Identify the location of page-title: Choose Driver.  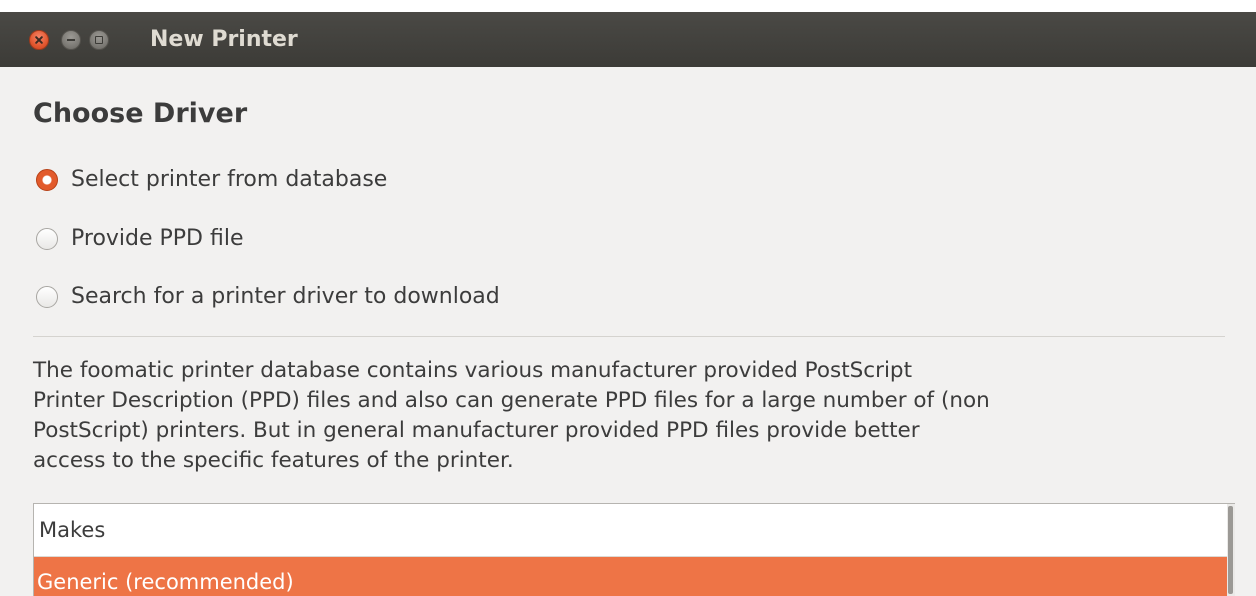
(140, 113).